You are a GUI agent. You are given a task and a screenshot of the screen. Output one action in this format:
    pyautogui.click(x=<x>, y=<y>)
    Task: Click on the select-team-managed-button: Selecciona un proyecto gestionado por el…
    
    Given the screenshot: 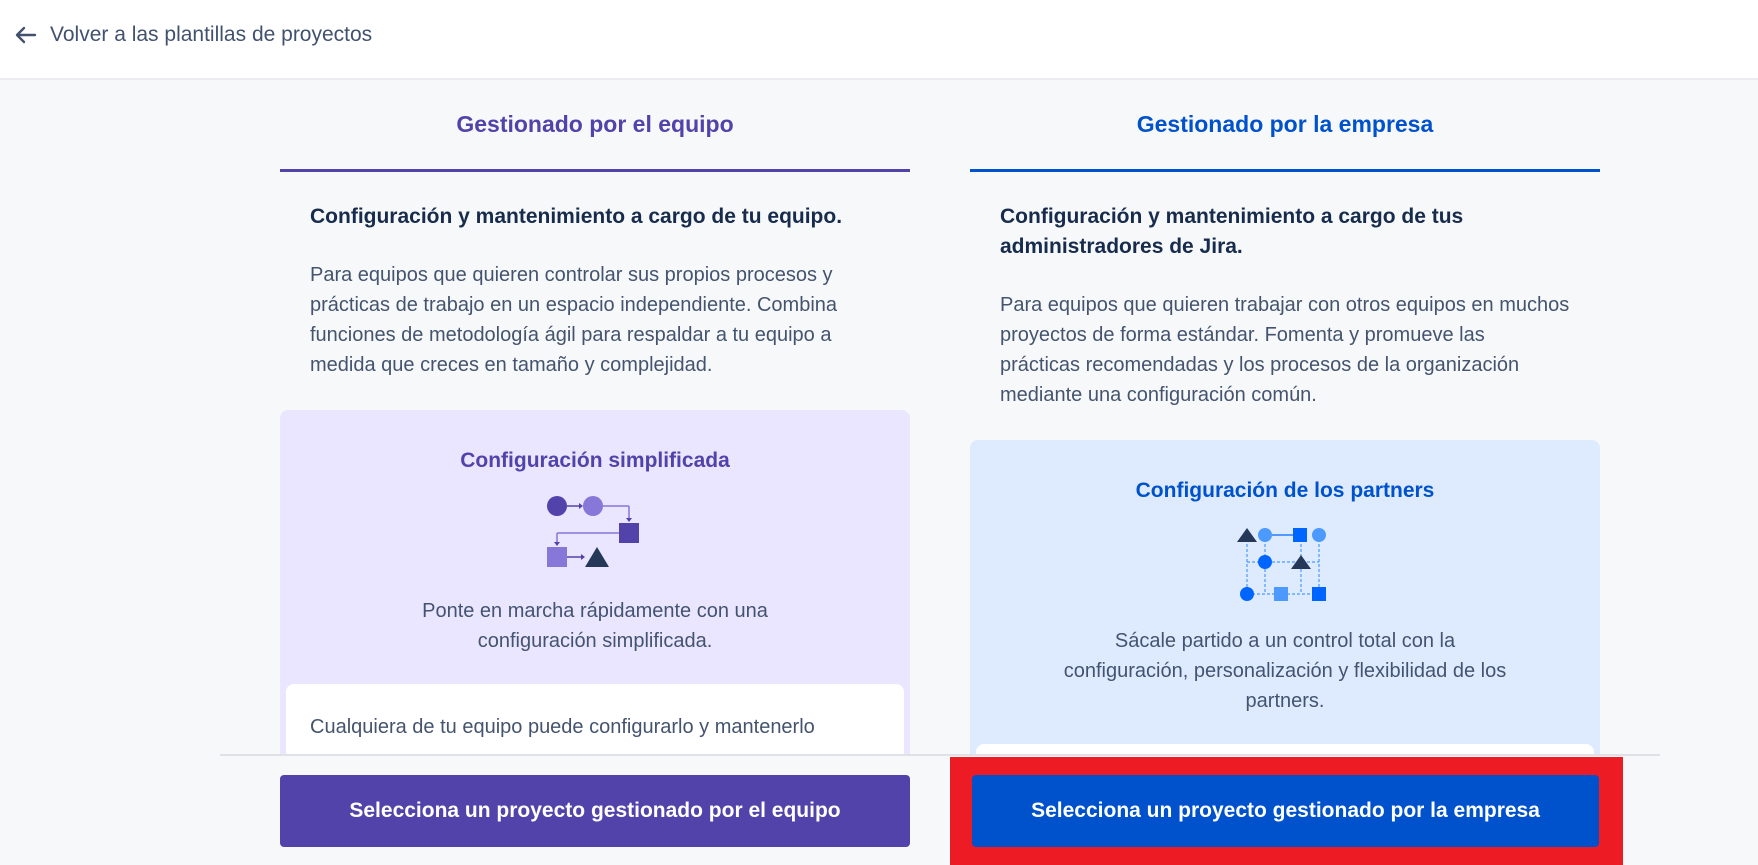 What is the action you would take?
    pyautogui.click(x=595, y=811)
    